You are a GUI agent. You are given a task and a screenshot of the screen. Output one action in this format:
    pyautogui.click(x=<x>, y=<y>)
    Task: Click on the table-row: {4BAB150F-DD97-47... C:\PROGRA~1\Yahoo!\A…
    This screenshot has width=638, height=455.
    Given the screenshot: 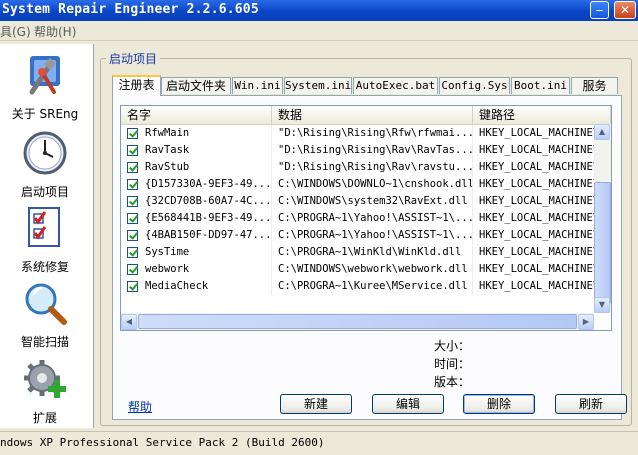 What is the action you would take?
    pyautogui.click(x=366, y=235)
    